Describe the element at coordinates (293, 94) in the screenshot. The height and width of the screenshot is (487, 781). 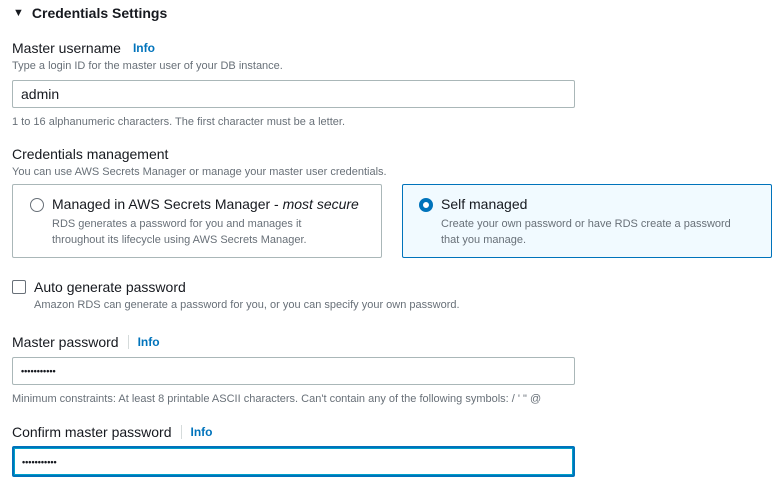
I see `master-username-input` at that location.